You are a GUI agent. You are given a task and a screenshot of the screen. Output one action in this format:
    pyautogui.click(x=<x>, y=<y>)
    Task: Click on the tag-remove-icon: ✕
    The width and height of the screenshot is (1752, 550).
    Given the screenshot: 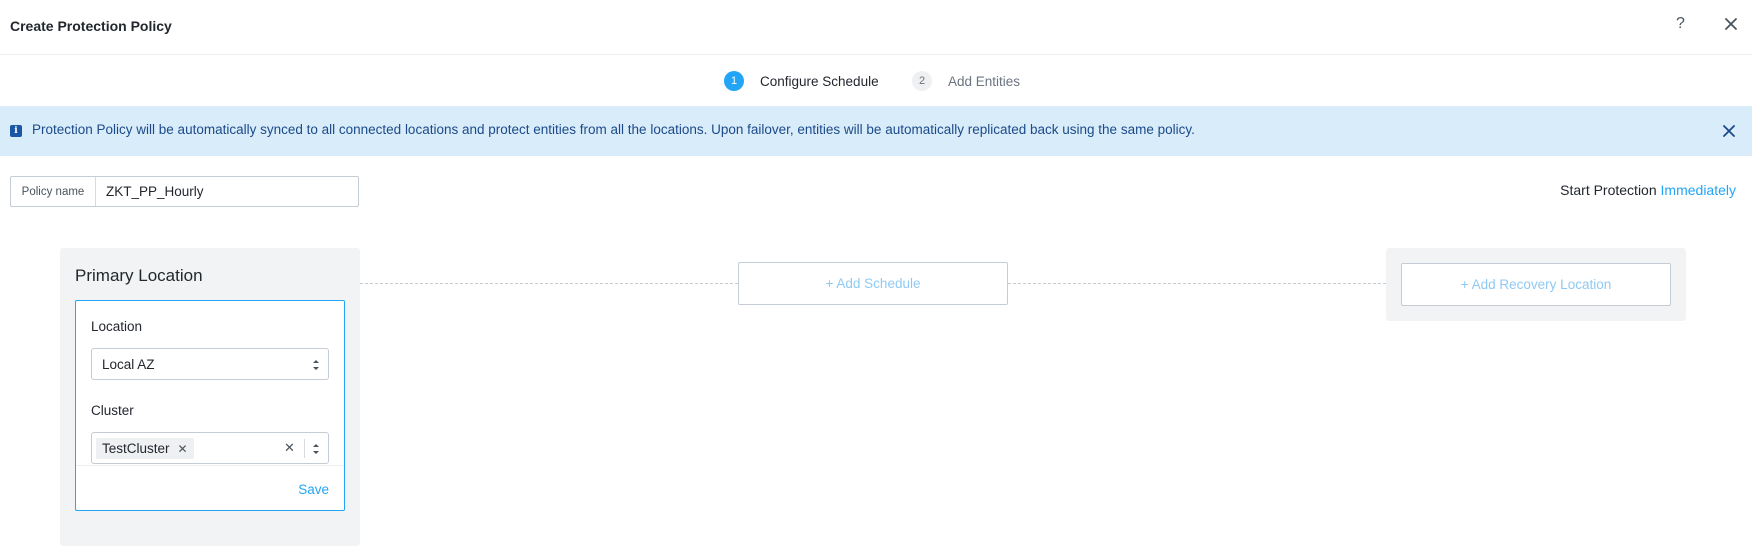 What is the action you would take?
    pyautogui.click(x=183, y=449)
    